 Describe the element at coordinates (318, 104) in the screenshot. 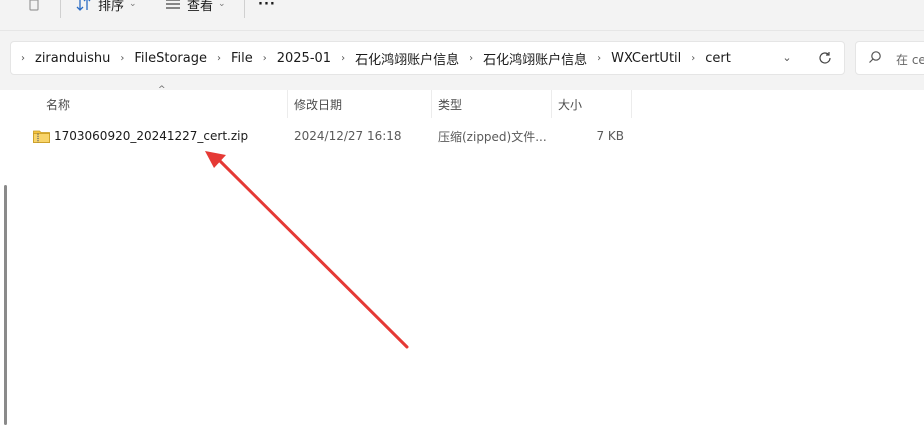

I see `column-modified-label: 修改日期` at that location.